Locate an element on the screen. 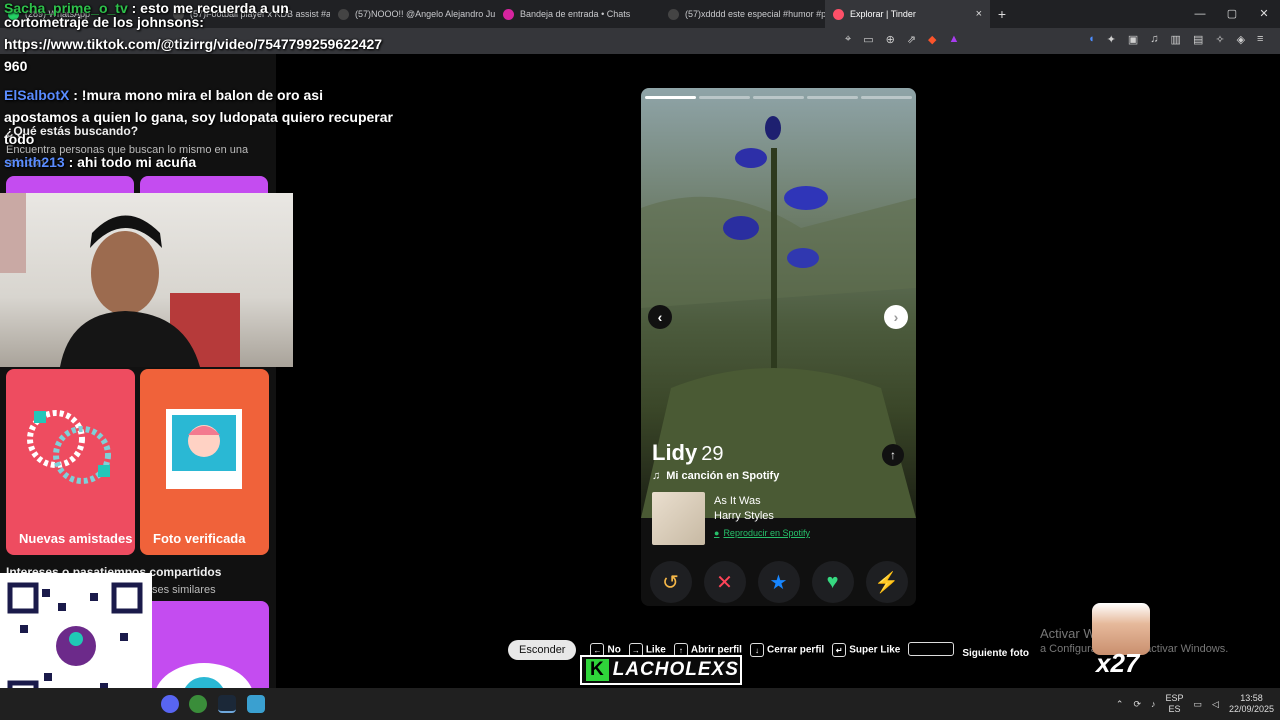 Image resolution: width=1280 pixels, height=720 pixels. xbox-icon is located at coordinates (198, 704).